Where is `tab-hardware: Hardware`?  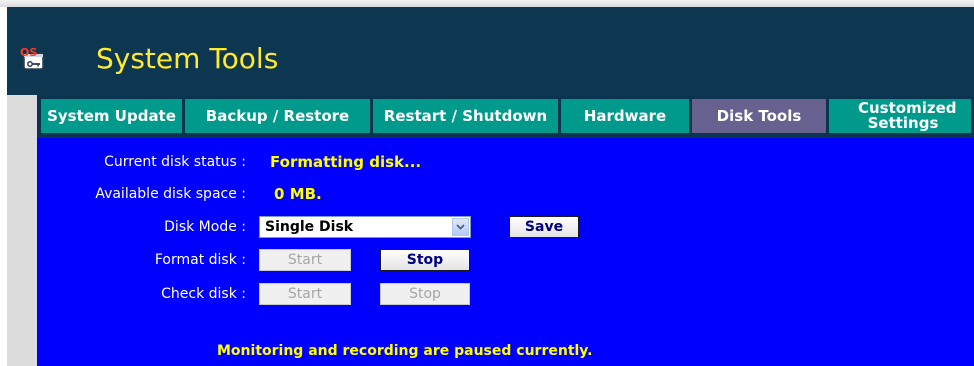 tab-hardware: Hardware is located at coordinates (625, 116).